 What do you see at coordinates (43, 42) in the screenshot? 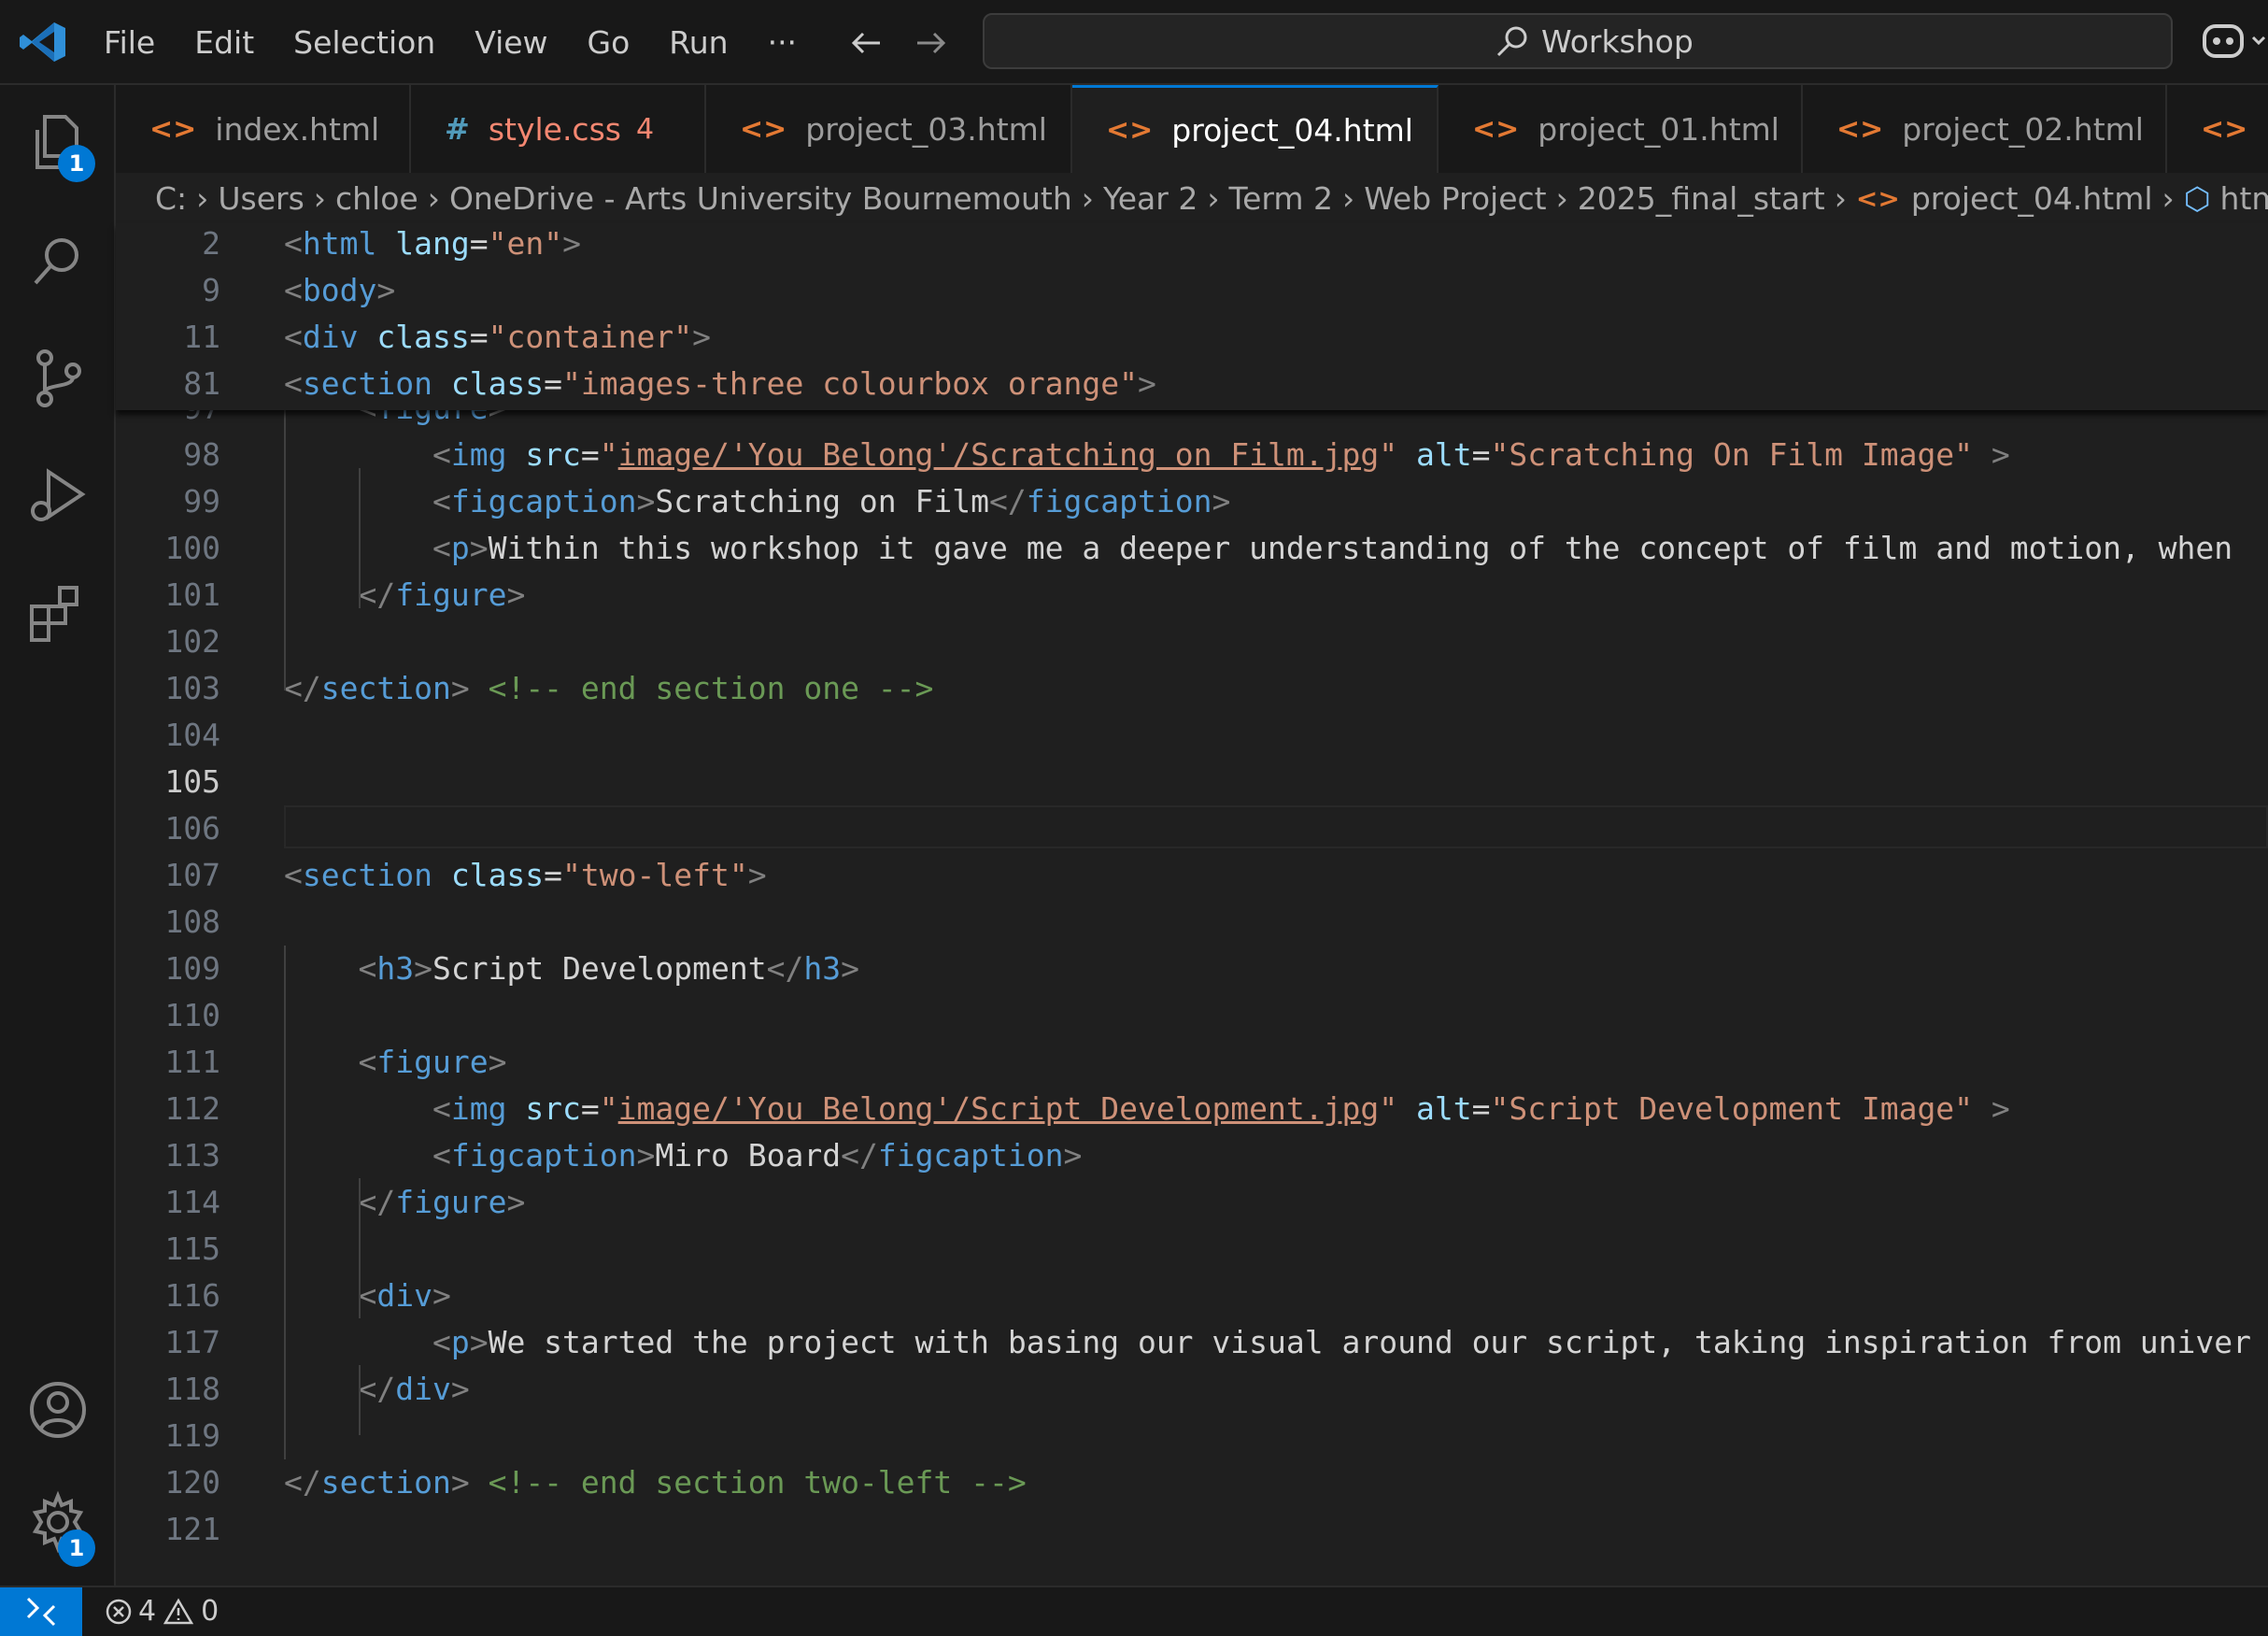
I see `vscode-logo-icon` at bounding box center [43, 42].